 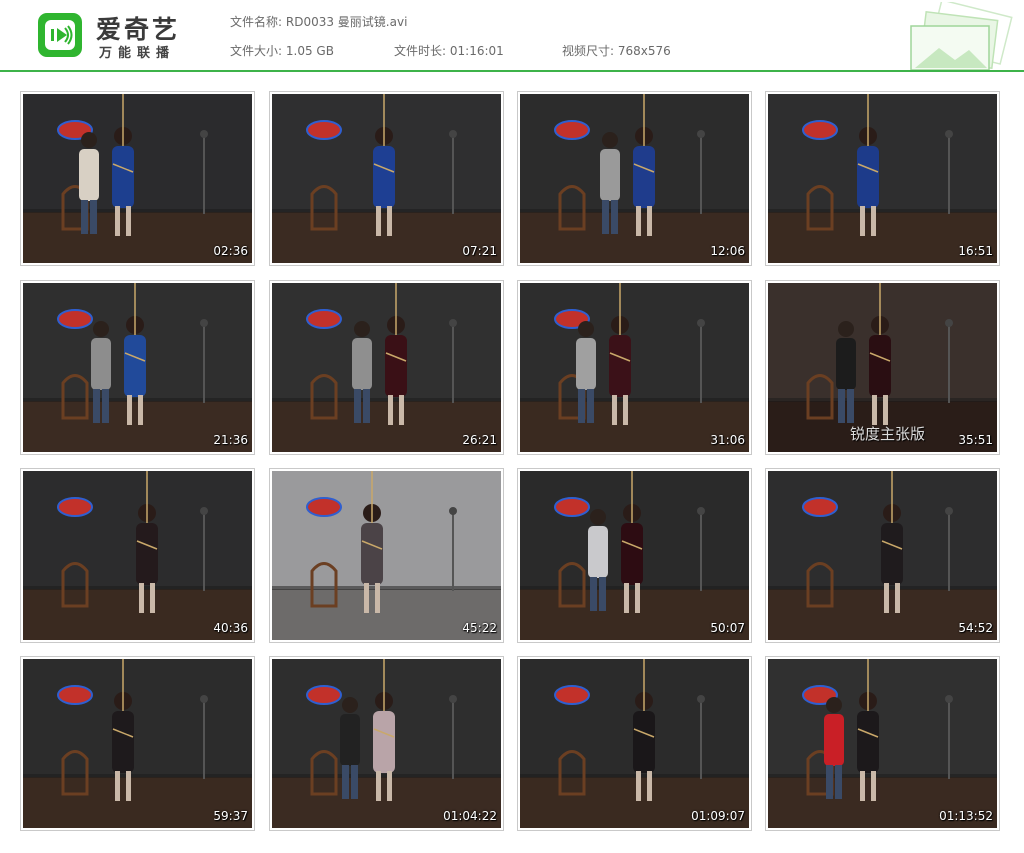 I want to click on video-dimensions-info: 视频尺寸: 768x576, so click(x=616, y=50).